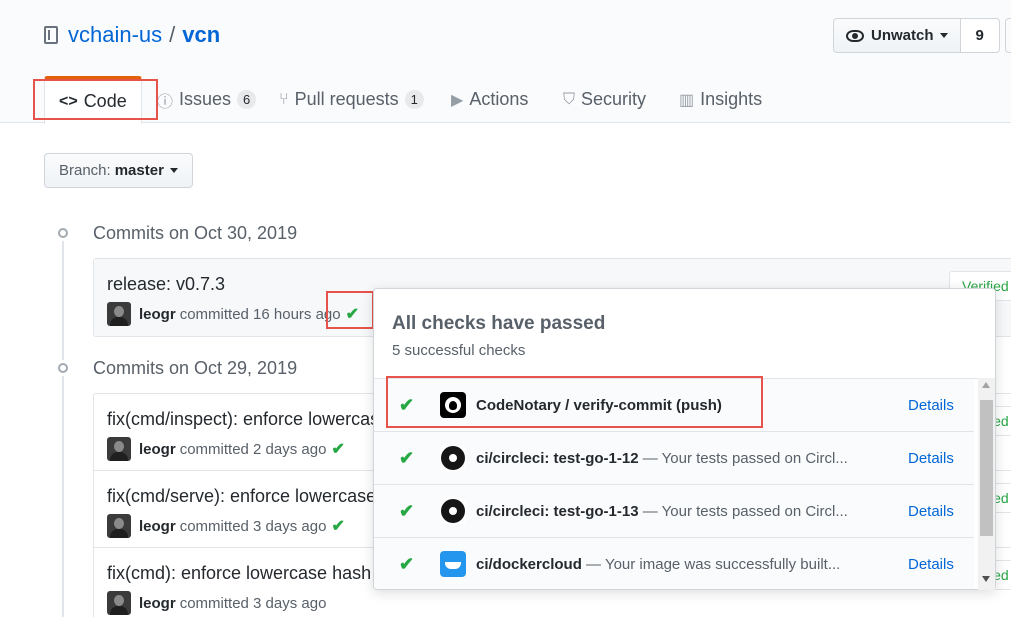 Image resolution: width=1011 pixels, height=617 pixels. What do you see at coordinates (855, 35) in the screenshot?
I see `eye-icon` at bounding box center [855, 35].